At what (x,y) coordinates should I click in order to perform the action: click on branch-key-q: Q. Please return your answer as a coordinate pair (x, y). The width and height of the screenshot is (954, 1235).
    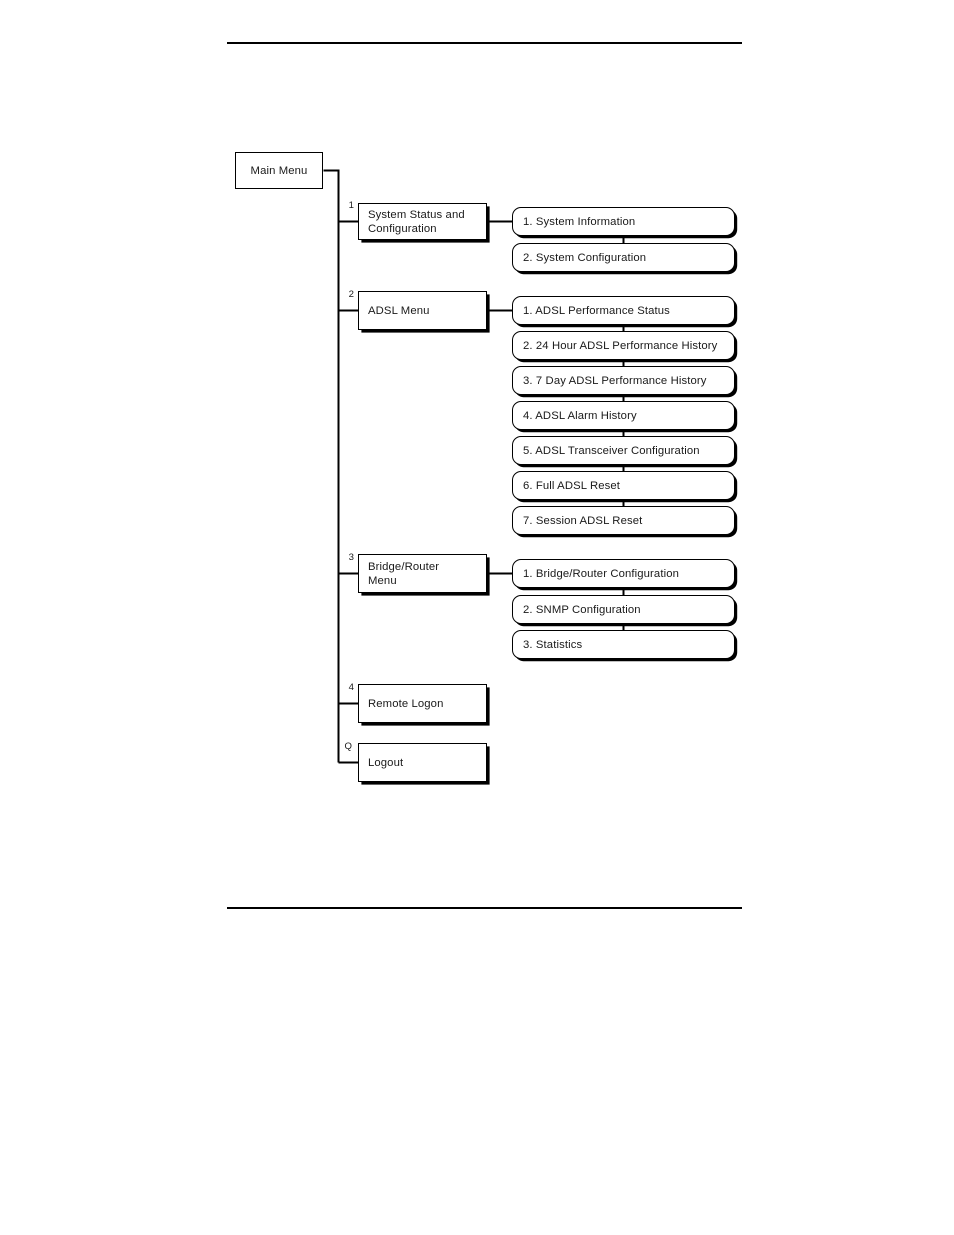
    Looking at the image, I should click on (348, 746).